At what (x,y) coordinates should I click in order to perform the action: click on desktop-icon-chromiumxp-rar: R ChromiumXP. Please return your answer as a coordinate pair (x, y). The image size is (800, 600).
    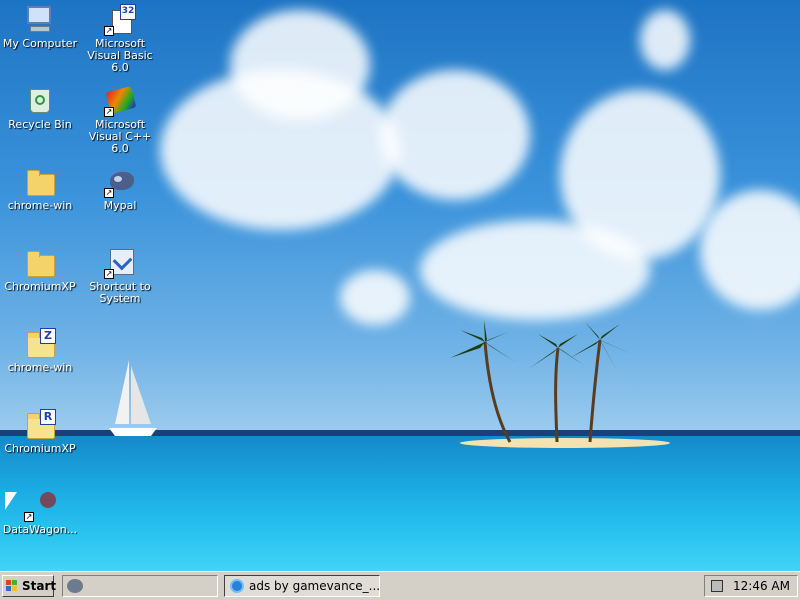
    Looking at the image, I should click on (40, 432).